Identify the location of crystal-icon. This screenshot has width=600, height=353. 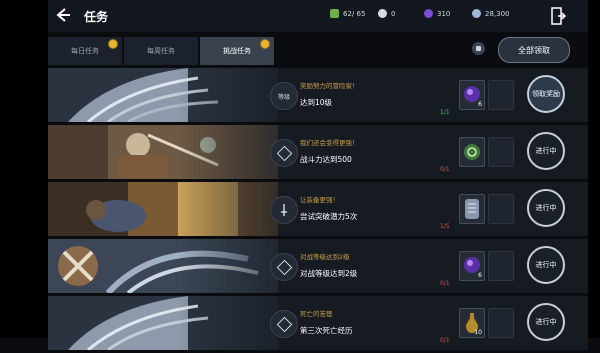
(428, 13).